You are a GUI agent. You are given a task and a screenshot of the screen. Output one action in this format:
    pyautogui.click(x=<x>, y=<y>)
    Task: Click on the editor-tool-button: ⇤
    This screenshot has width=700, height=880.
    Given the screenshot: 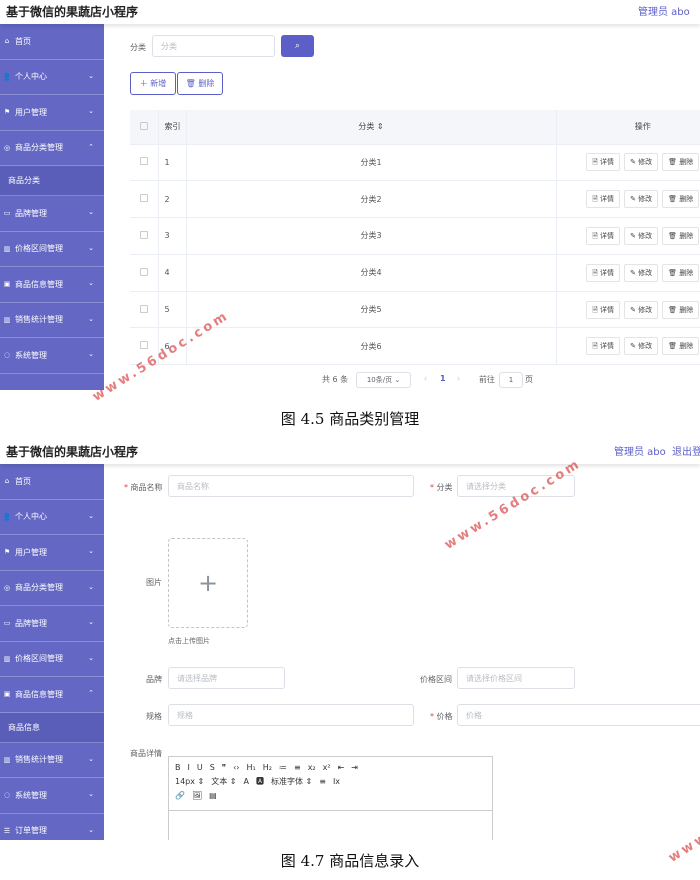 What is the action you would take?
    pyautogui.click(x=341, y=768)
    